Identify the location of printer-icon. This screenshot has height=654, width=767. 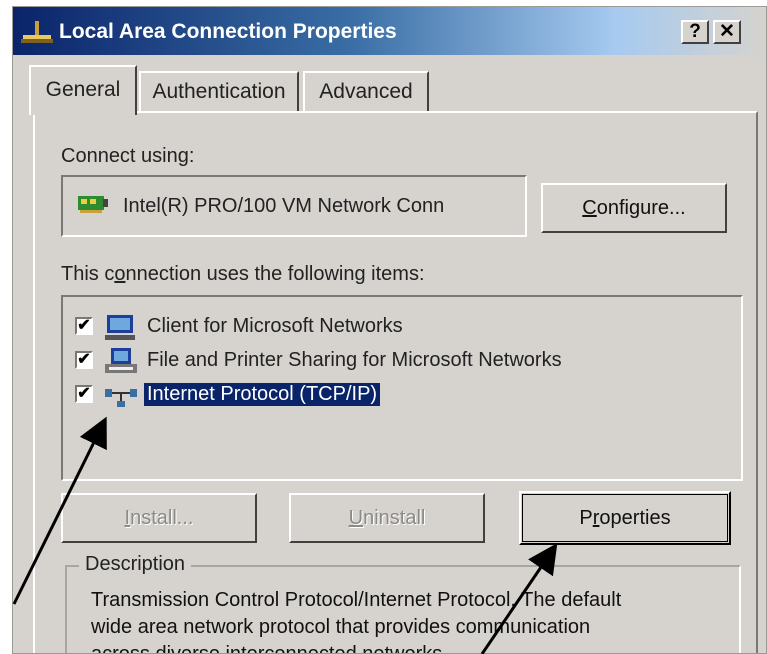
(121, 360).